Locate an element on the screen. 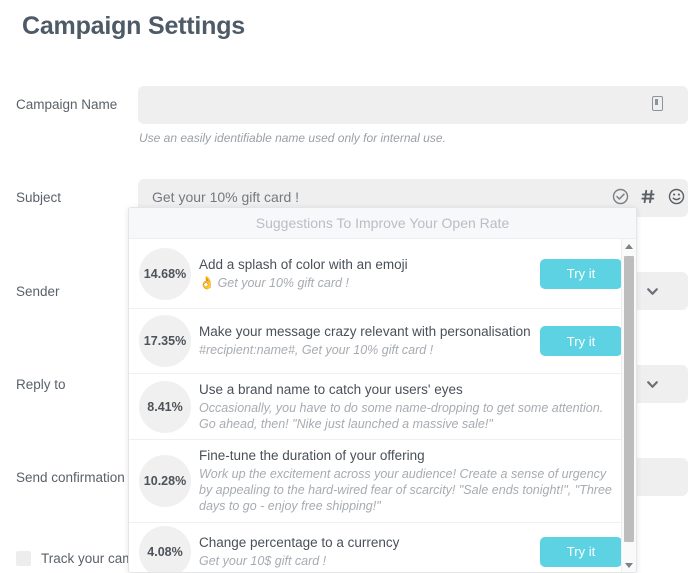  subject-input-value: Get your 10% gift card ! is located at coordinates (226, 197).